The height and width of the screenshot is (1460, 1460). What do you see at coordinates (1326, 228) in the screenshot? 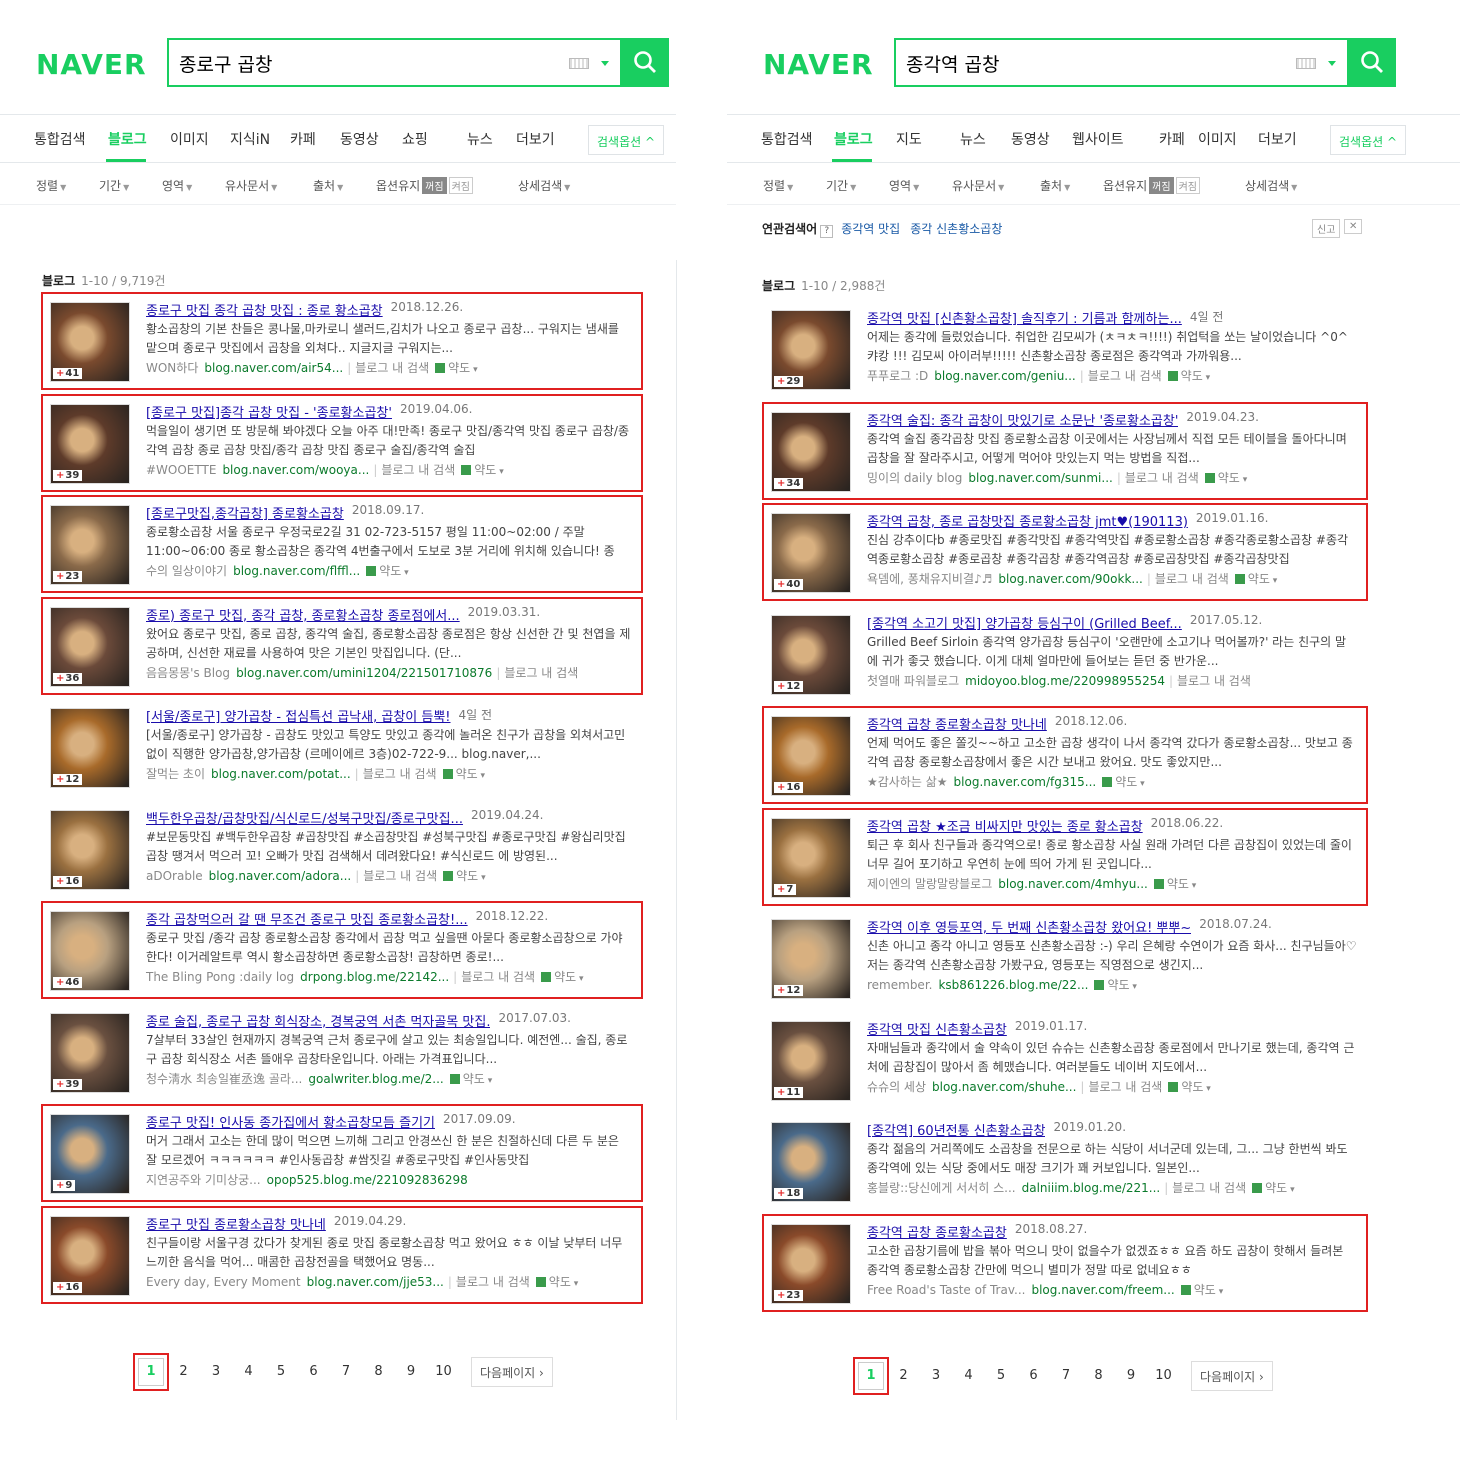
I see `report-button: 신고` at bounding box center [1326, 228].